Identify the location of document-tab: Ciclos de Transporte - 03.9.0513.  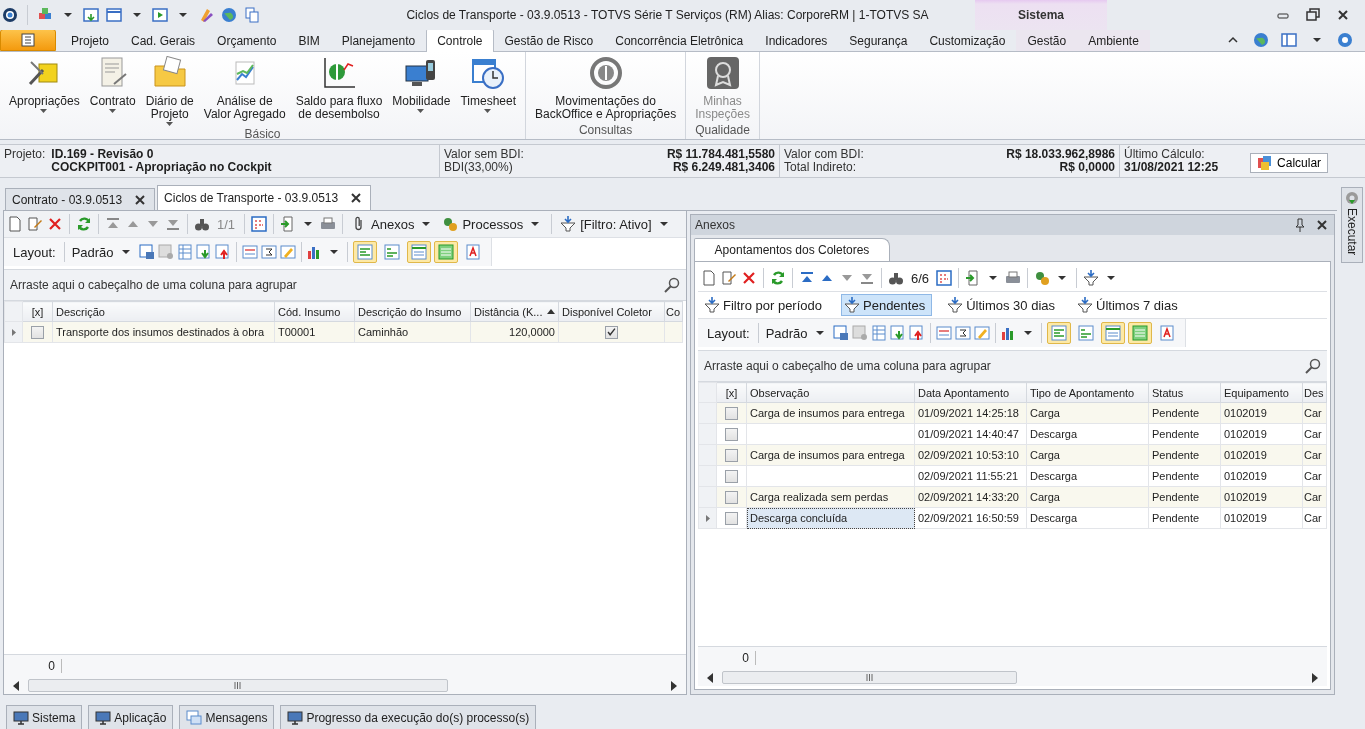
(264, 197).